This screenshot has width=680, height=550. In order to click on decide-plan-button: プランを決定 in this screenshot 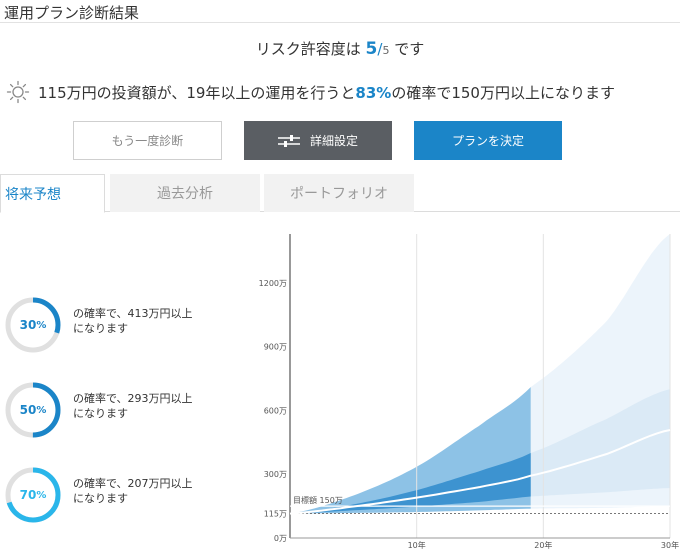, I will do `click(488, 140)`.